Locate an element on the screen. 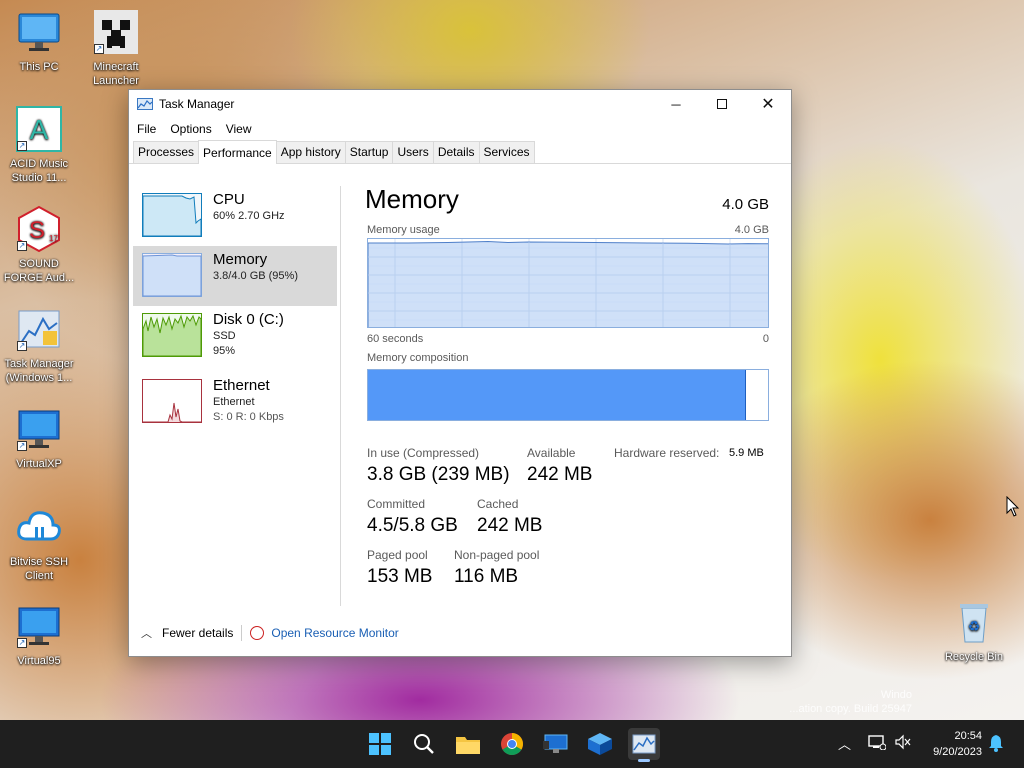 The image size is (1024, 768). network-icon is located at coordinates (877, 743).